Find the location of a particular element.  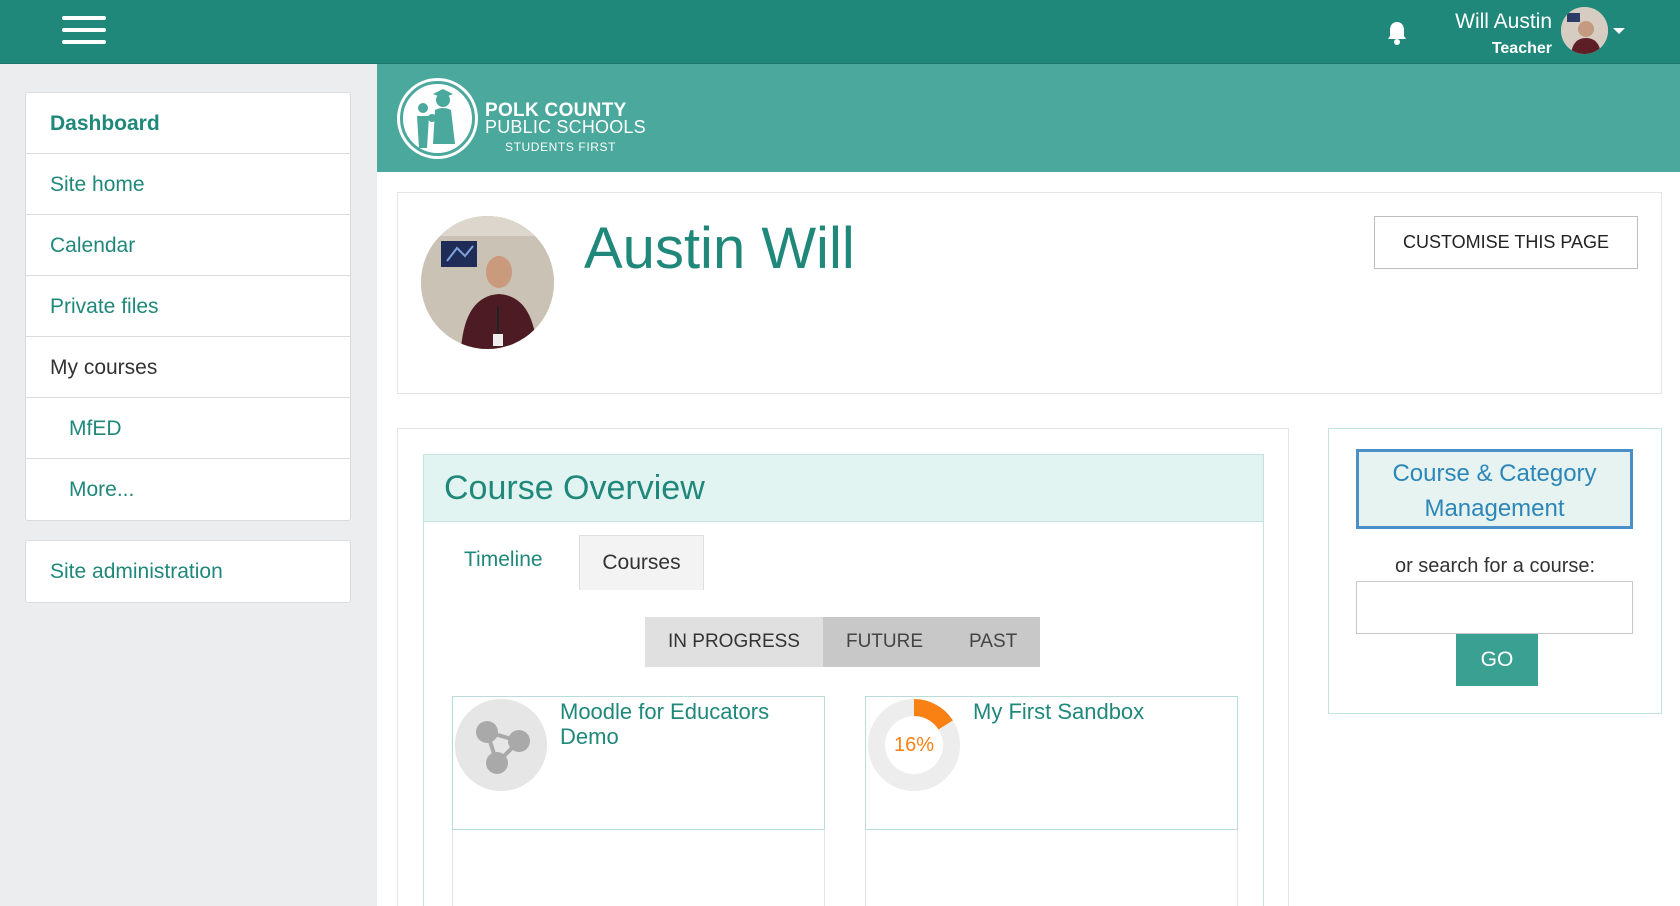

profile-photo is located at coordinates (487, 282).